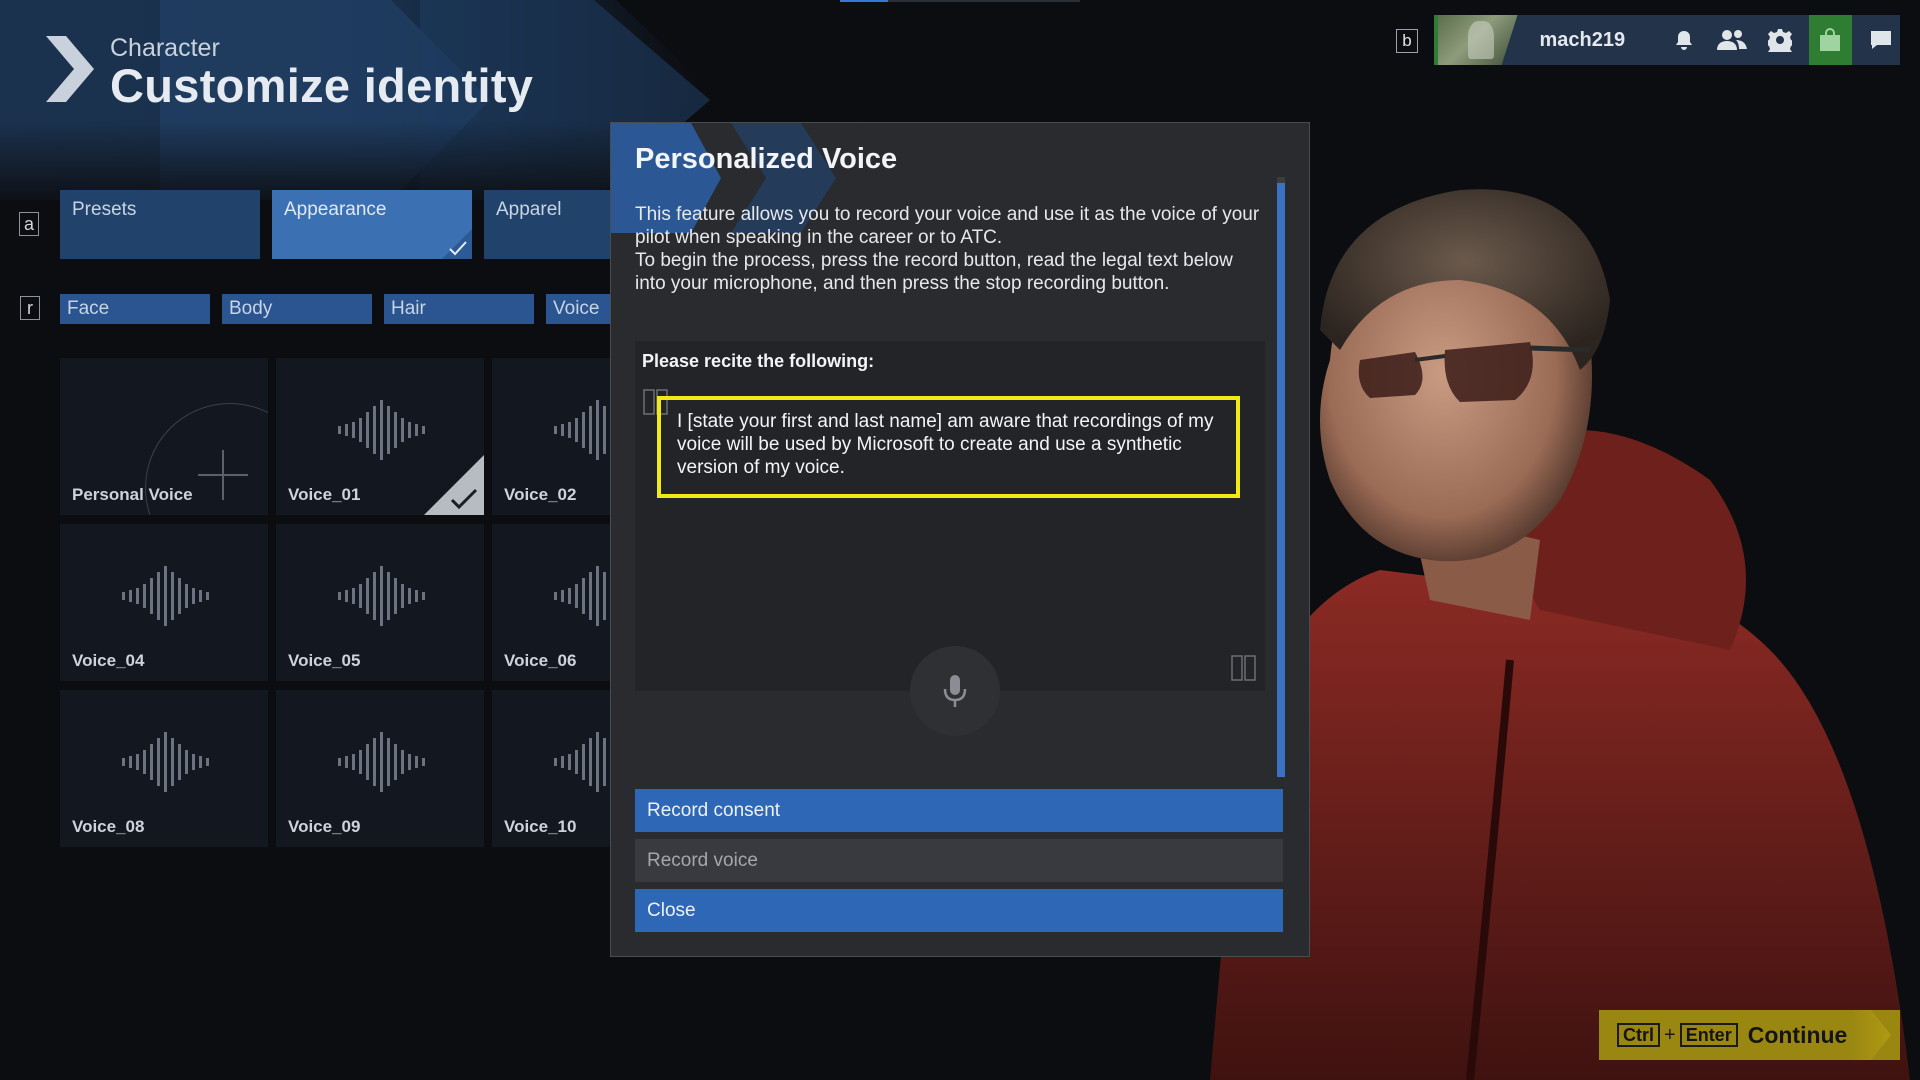  What do you see at coordinates (959, 810) in the screenshot?
I see `record-consent-button: Record consent` at bounding box center [959, 810].